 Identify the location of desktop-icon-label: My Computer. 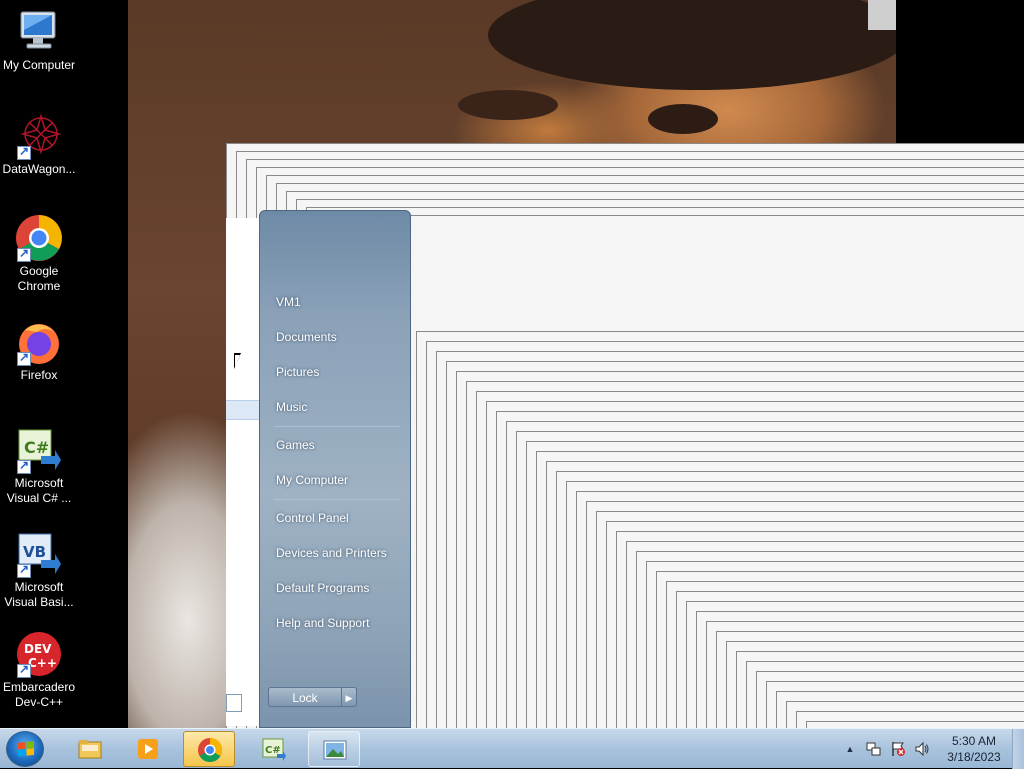
(39, 65).